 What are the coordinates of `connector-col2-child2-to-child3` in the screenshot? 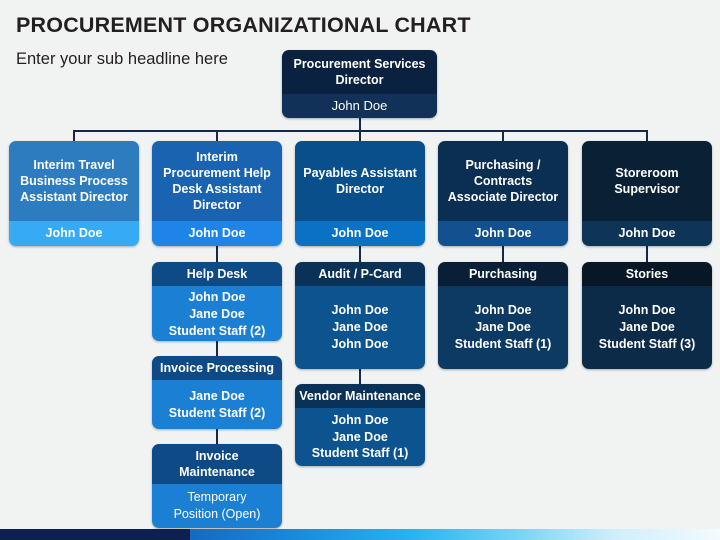 It's located at (217, 436).